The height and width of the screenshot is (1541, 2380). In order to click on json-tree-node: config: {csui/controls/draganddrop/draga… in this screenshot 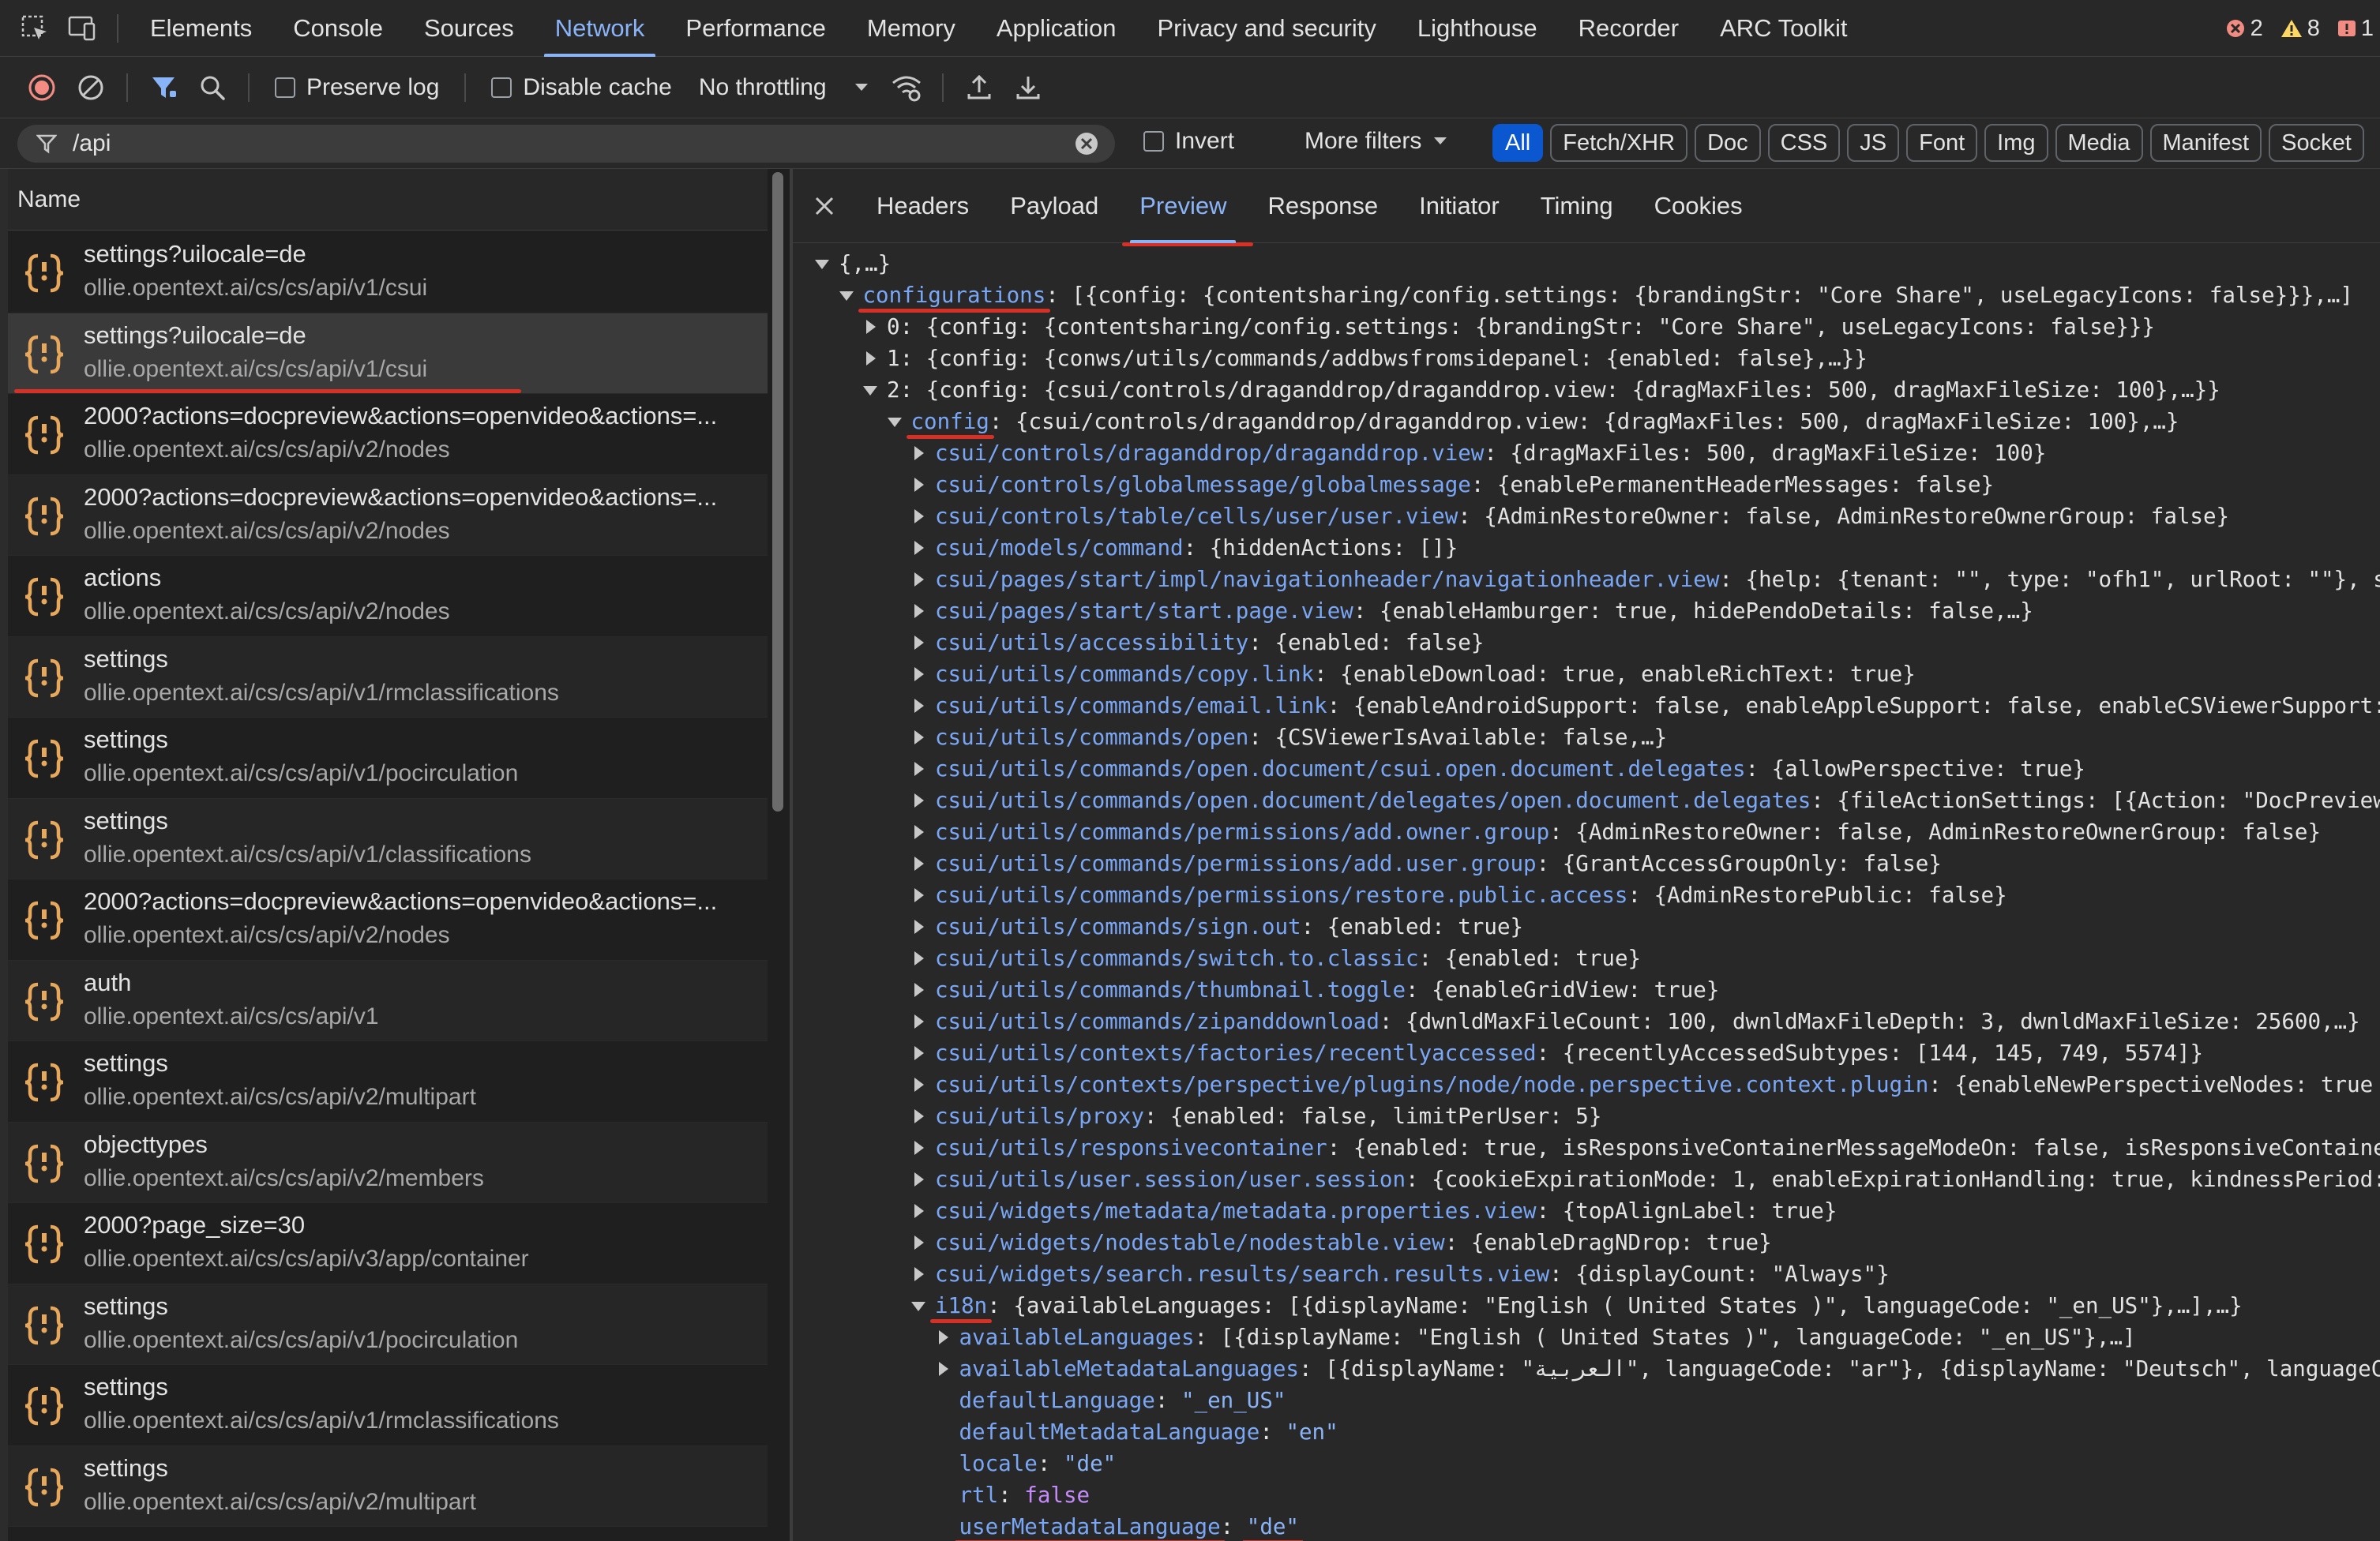, I will do `click(1597, 422)`.